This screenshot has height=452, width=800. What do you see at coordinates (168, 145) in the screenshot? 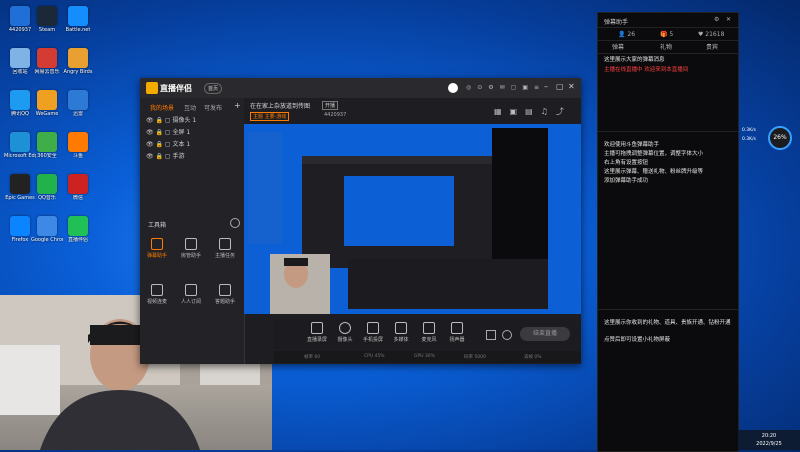
I see `scene-item: 👁 🔒 ▢ 文本 1` at bounding box center [168, 145].